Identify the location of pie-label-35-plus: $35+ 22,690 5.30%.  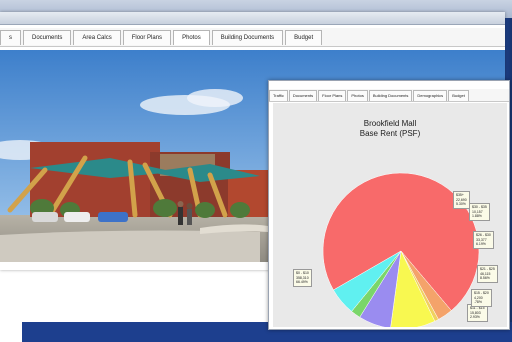
(461, 200).